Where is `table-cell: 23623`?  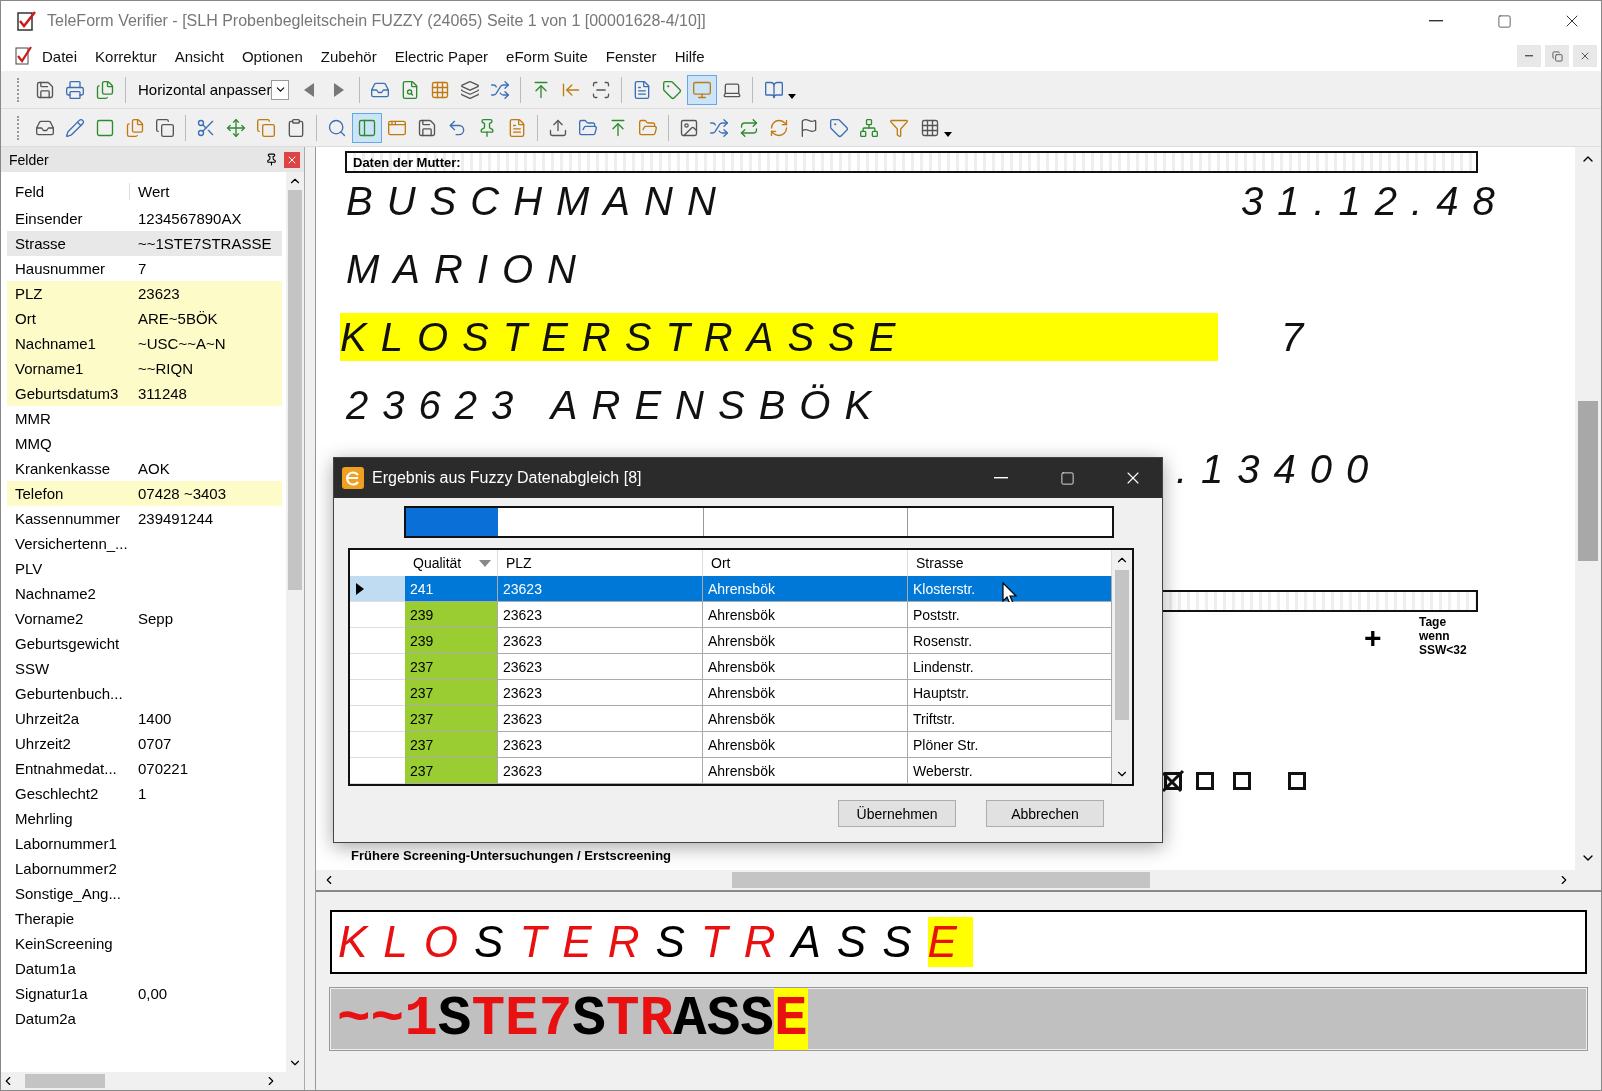
table-cell: 23623 is located at coordinates (600, 667).